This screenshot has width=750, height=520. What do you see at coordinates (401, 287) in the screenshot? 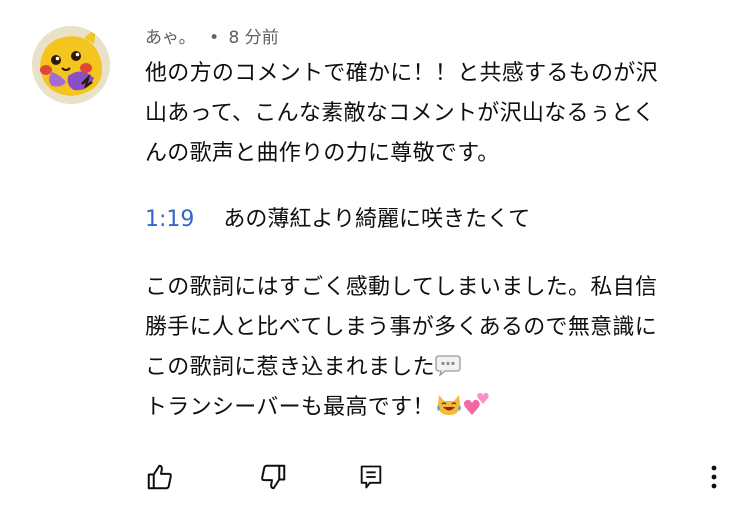
I see `comment-line: この歌詞にはすごく感動してしまいました。私自信` at bounding box center [401, 287].